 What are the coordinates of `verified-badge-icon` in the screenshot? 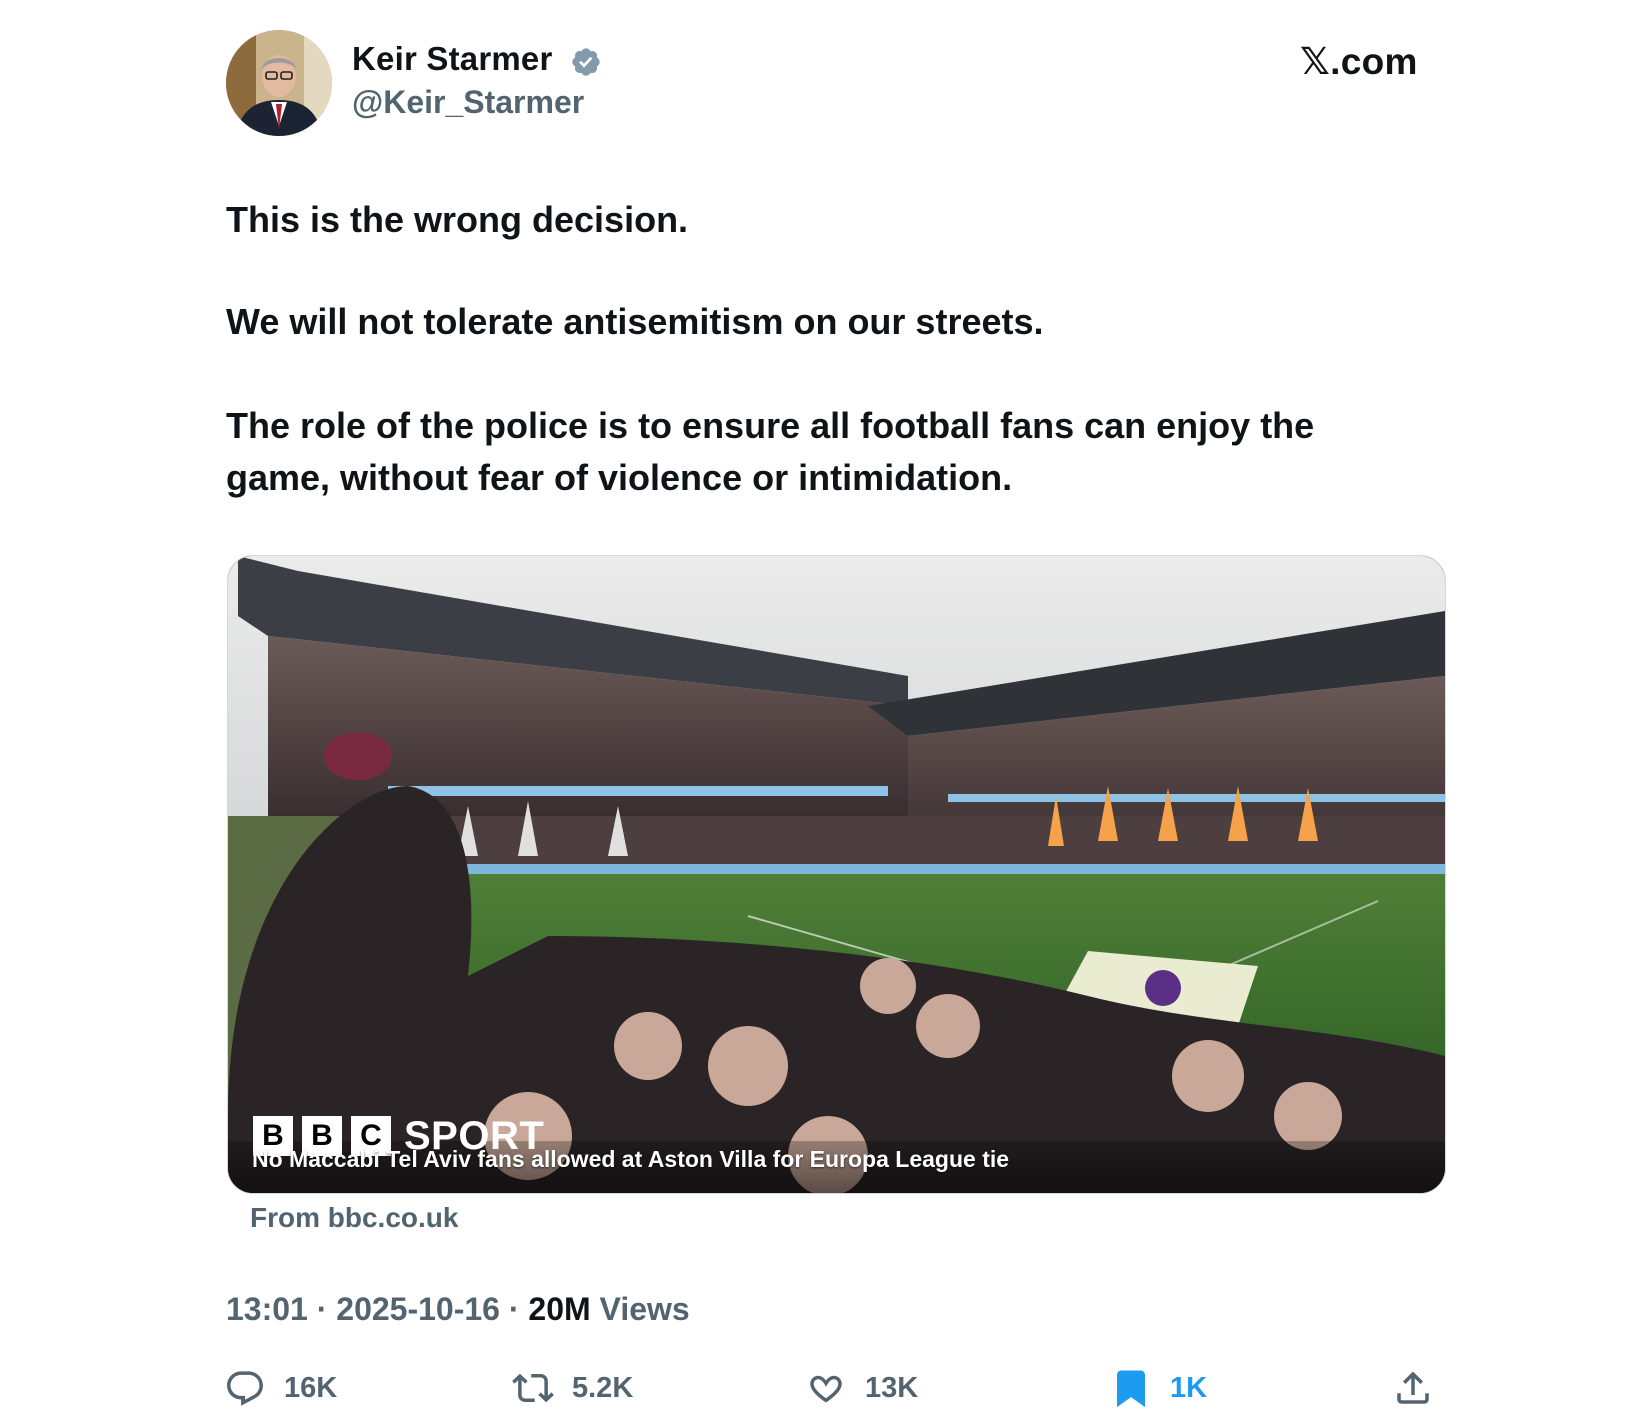 It's located at (586, 62).